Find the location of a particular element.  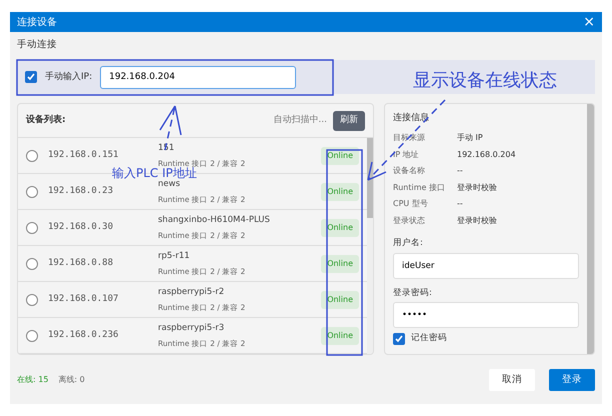

field-label: 登录密码: is located at coordinates (413, 293).